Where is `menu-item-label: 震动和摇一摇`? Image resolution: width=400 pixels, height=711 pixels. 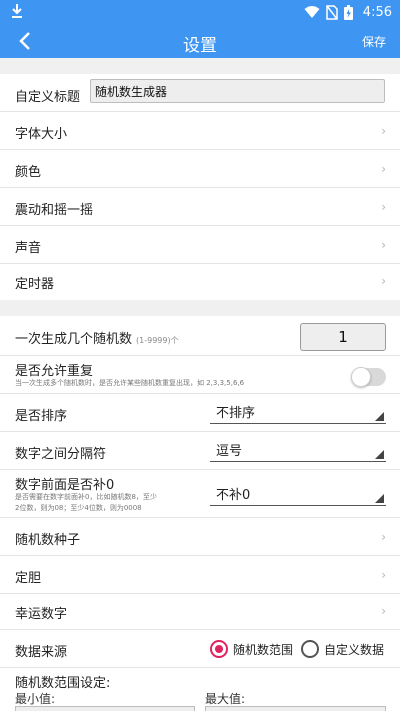 menu-item-label: 震动和摇一摇 is located at coordinates (54, 210).